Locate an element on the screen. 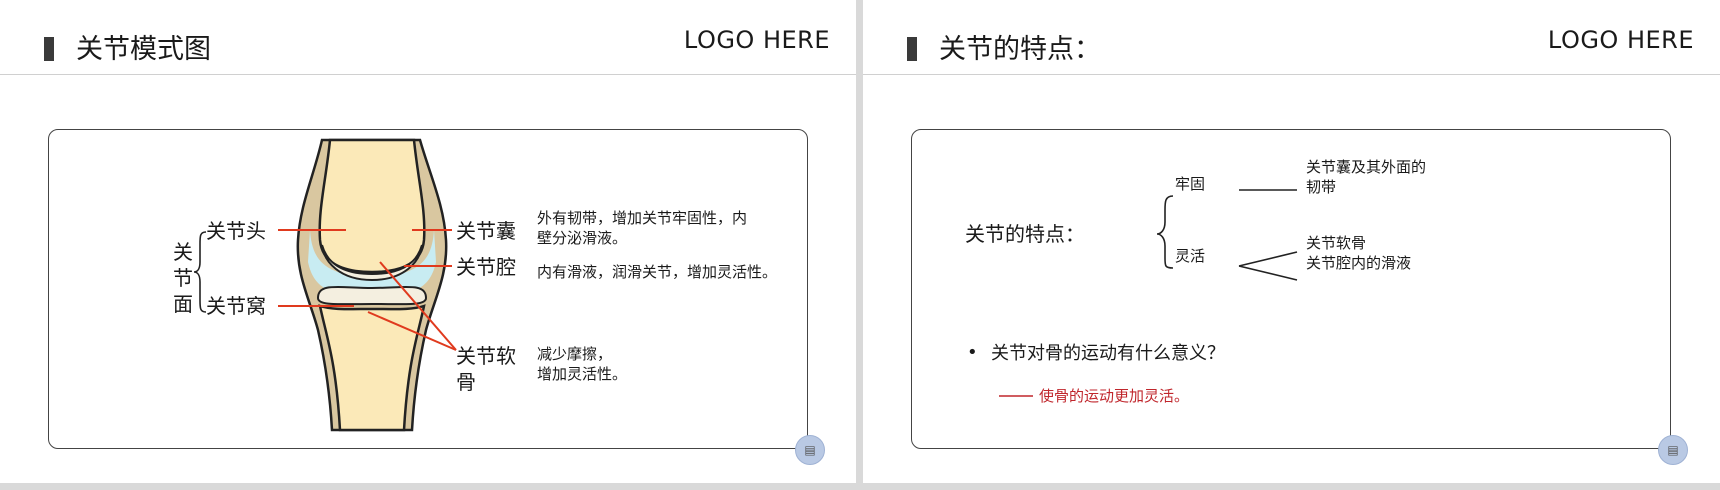 The height and width of the screenshot is (490, 1720). features-brace is located at coordinates (1165, 232).